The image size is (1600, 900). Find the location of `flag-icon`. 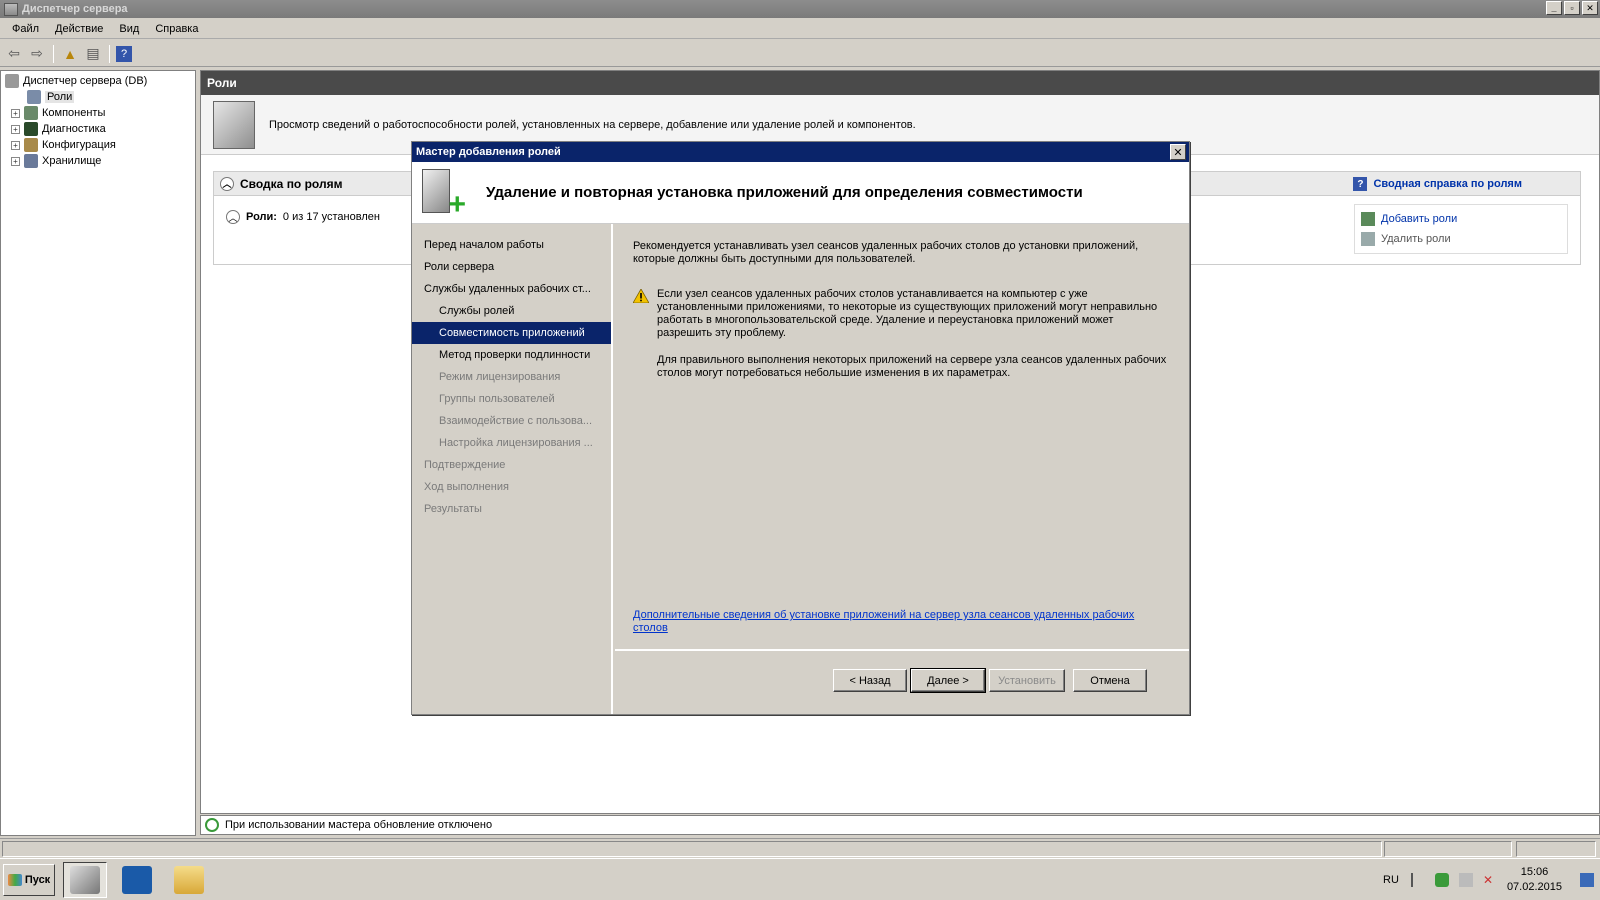

flag-icon is located at coordinates (1417, 880).